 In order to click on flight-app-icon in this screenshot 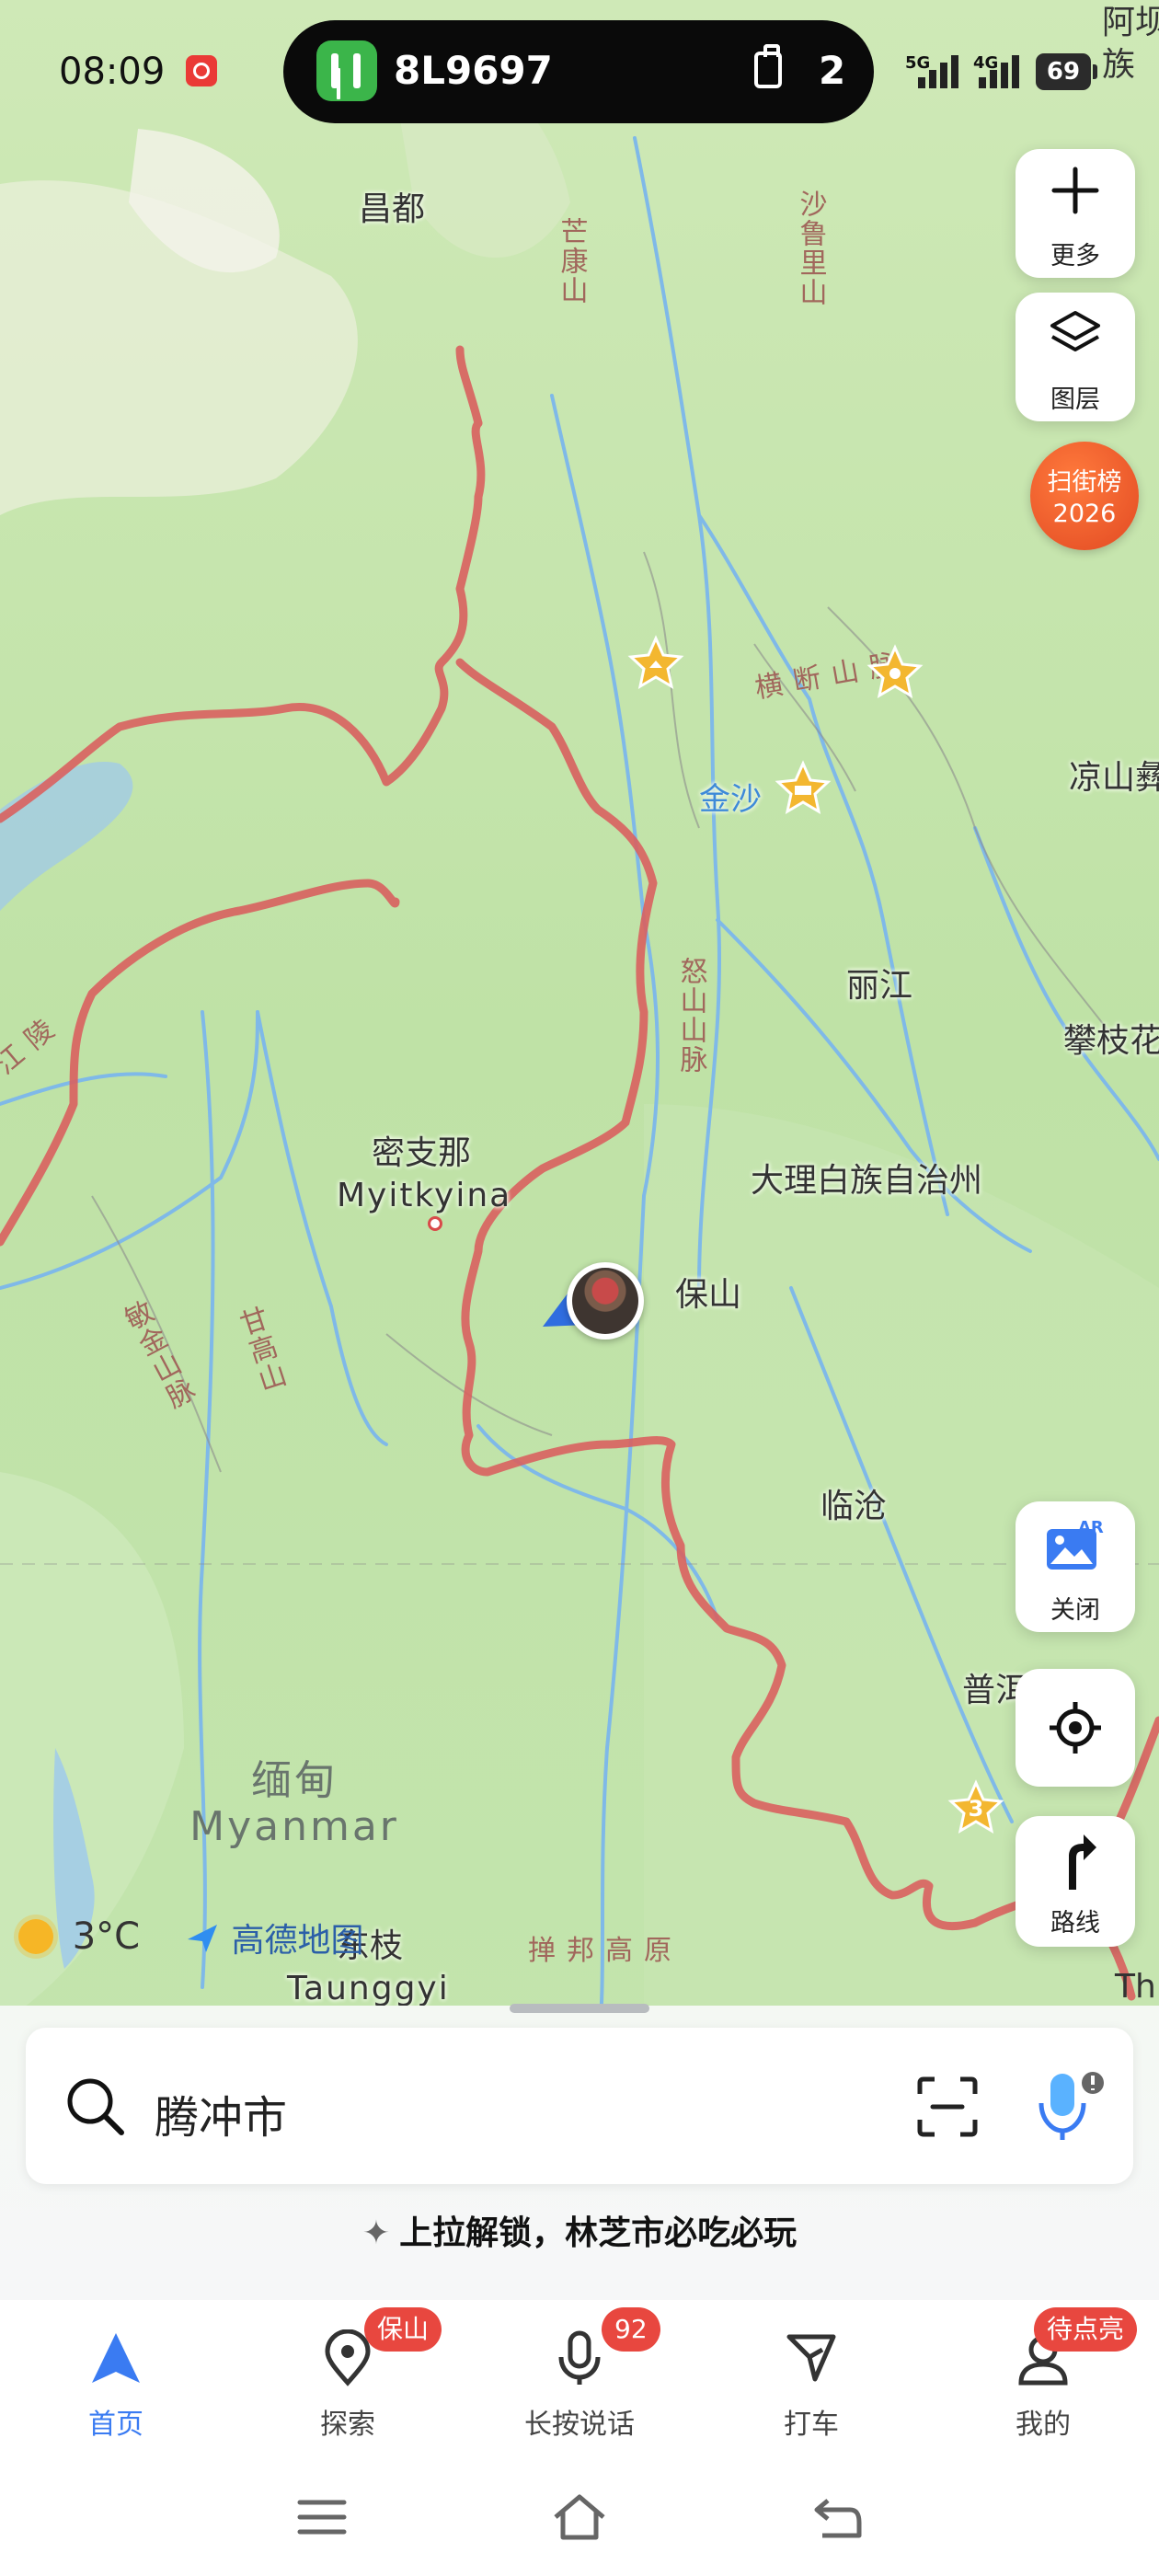, I will do `click(346, 70)`.